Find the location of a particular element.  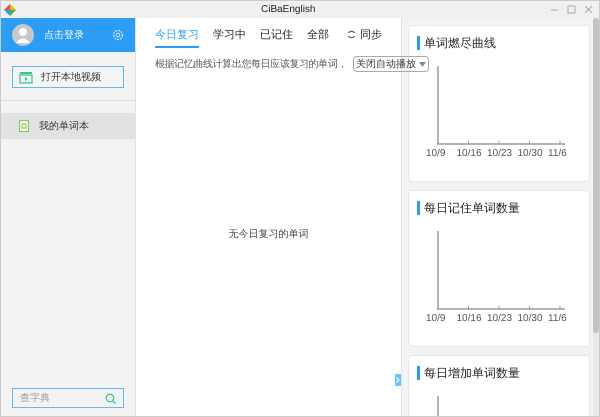

sidebar-item: 我的单词本 is located at coordinates (68, 126).